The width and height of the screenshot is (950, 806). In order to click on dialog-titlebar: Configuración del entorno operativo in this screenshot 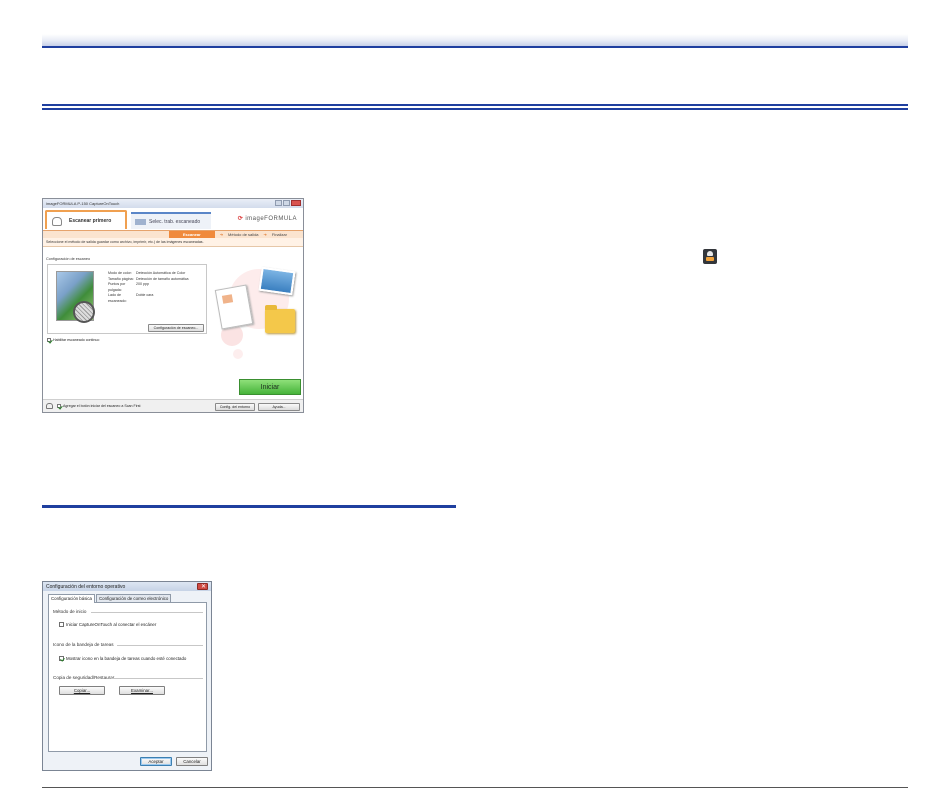, I will do `click(127, 586)`.